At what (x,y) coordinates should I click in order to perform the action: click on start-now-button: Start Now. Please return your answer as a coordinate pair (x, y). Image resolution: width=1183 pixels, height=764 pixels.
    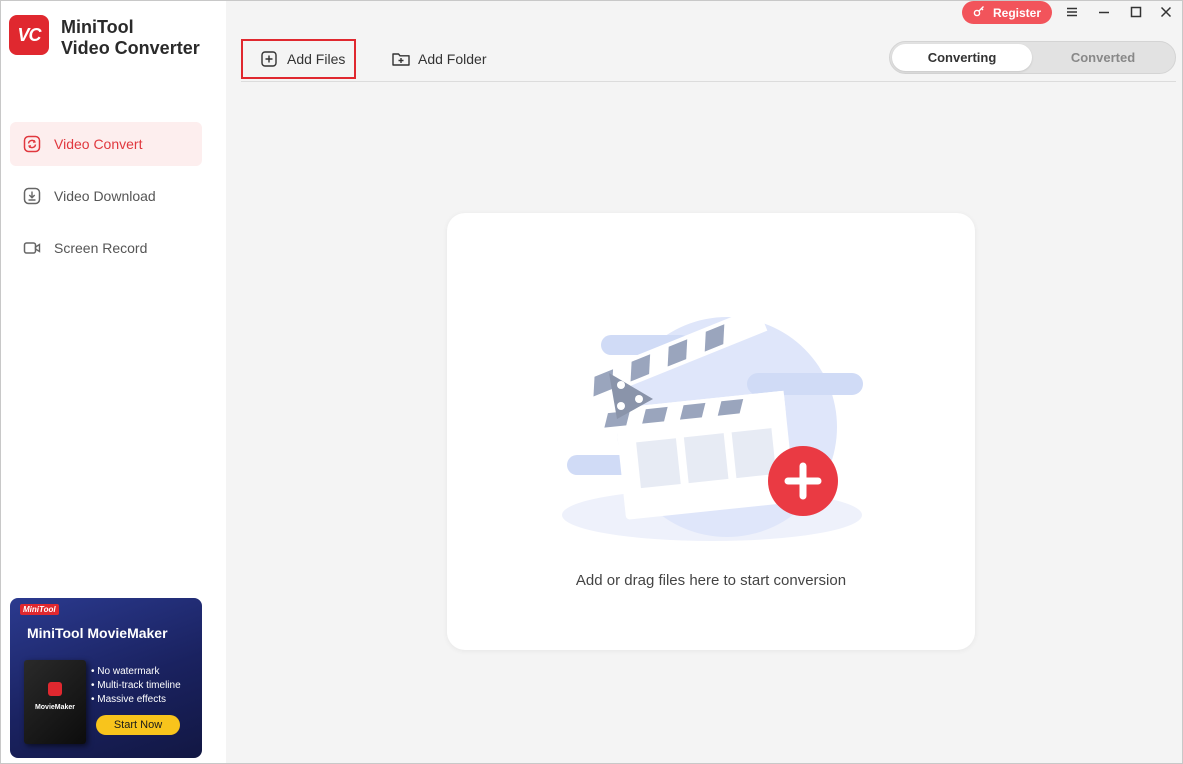
    Looking at the image, I should click on (138, 725).